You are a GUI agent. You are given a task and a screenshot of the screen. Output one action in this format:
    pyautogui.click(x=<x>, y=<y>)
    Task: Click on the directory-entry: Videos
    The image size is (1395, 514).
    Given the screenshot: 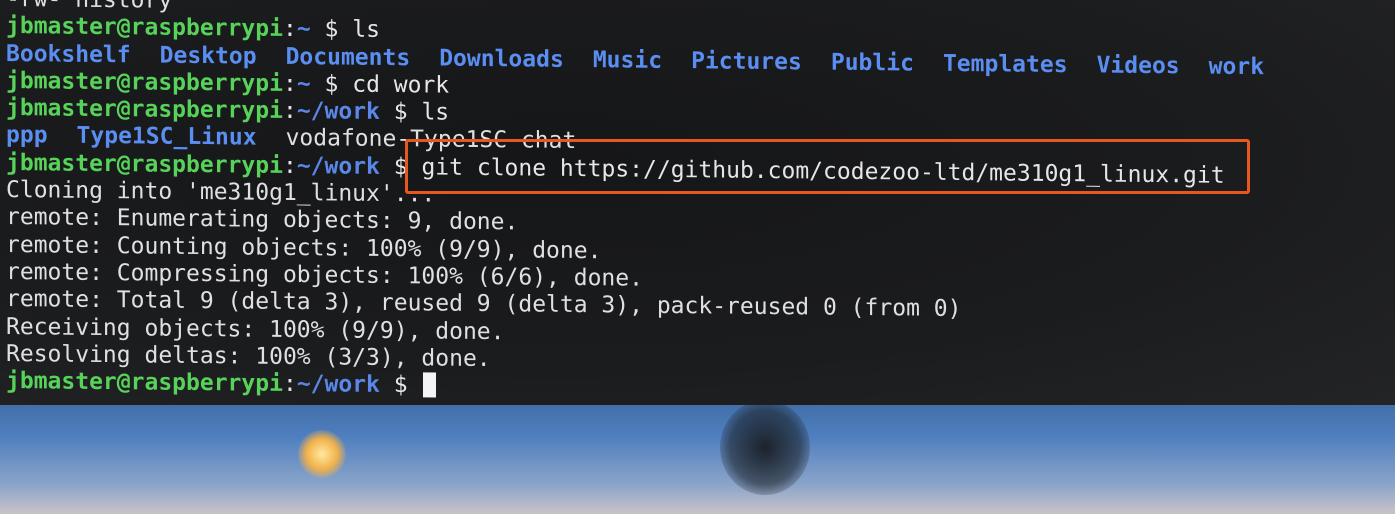 What is the action you would take?
    pyautogui.click(x=1138, y=65)
    